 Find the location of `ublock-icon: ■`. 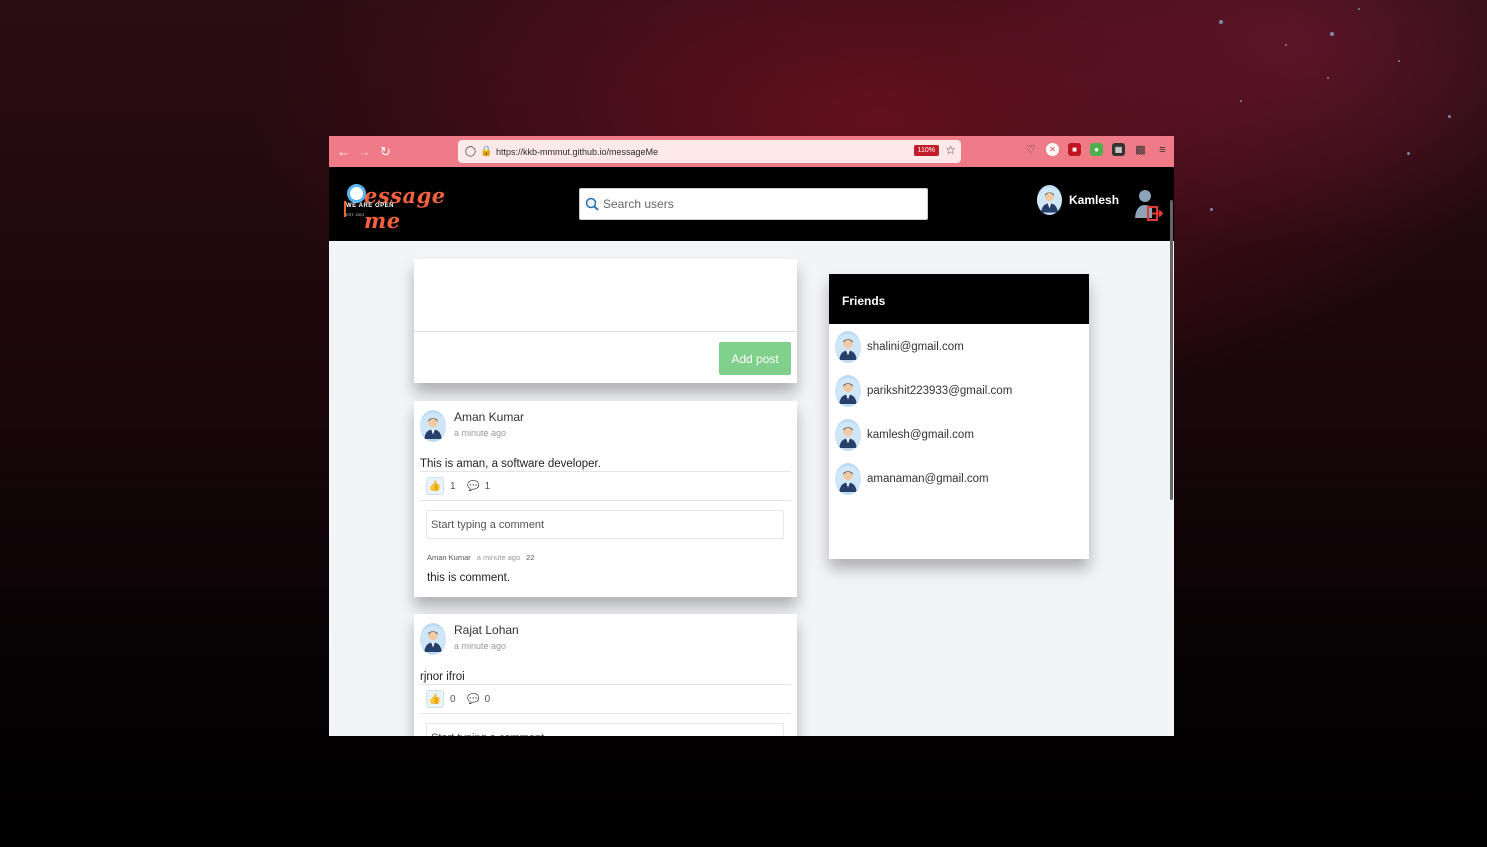

ublock-icon: ■ is located at coordinates (1074, 149).